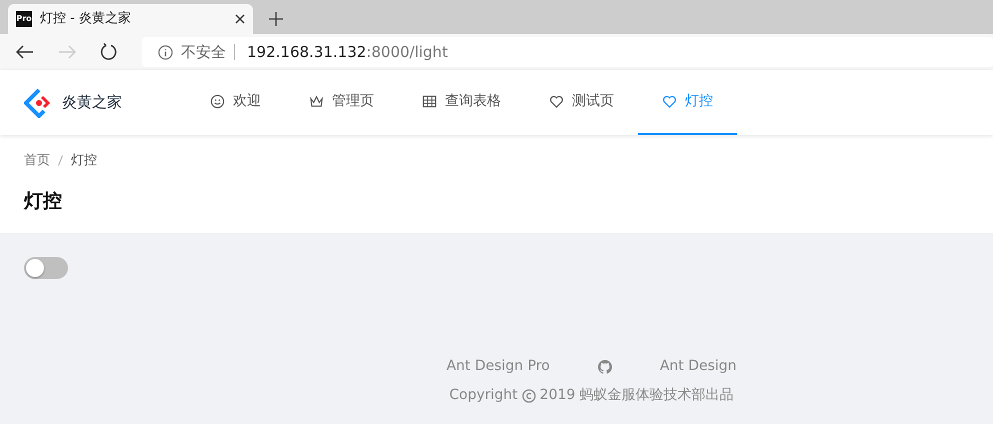 The image size is (993, 424). I want to click on breadcrumb-item: 首页, so click(37, 160).